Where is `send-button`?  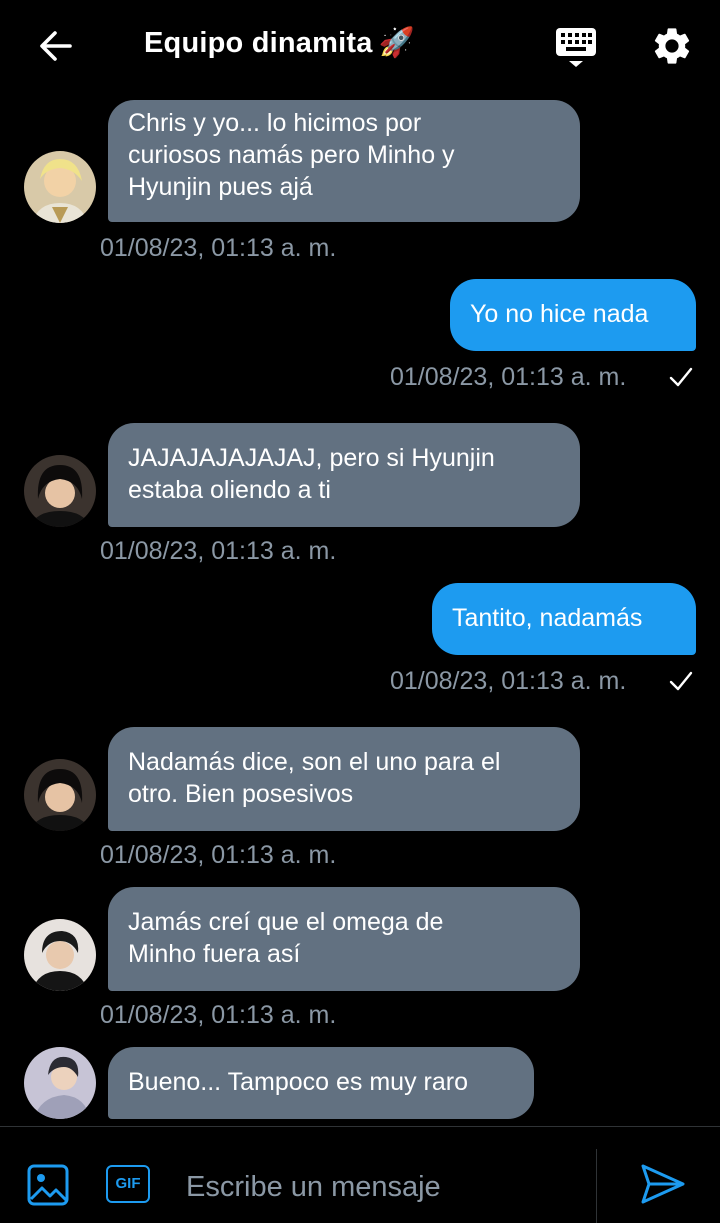 send-button is located at coordinates (663, 1184).